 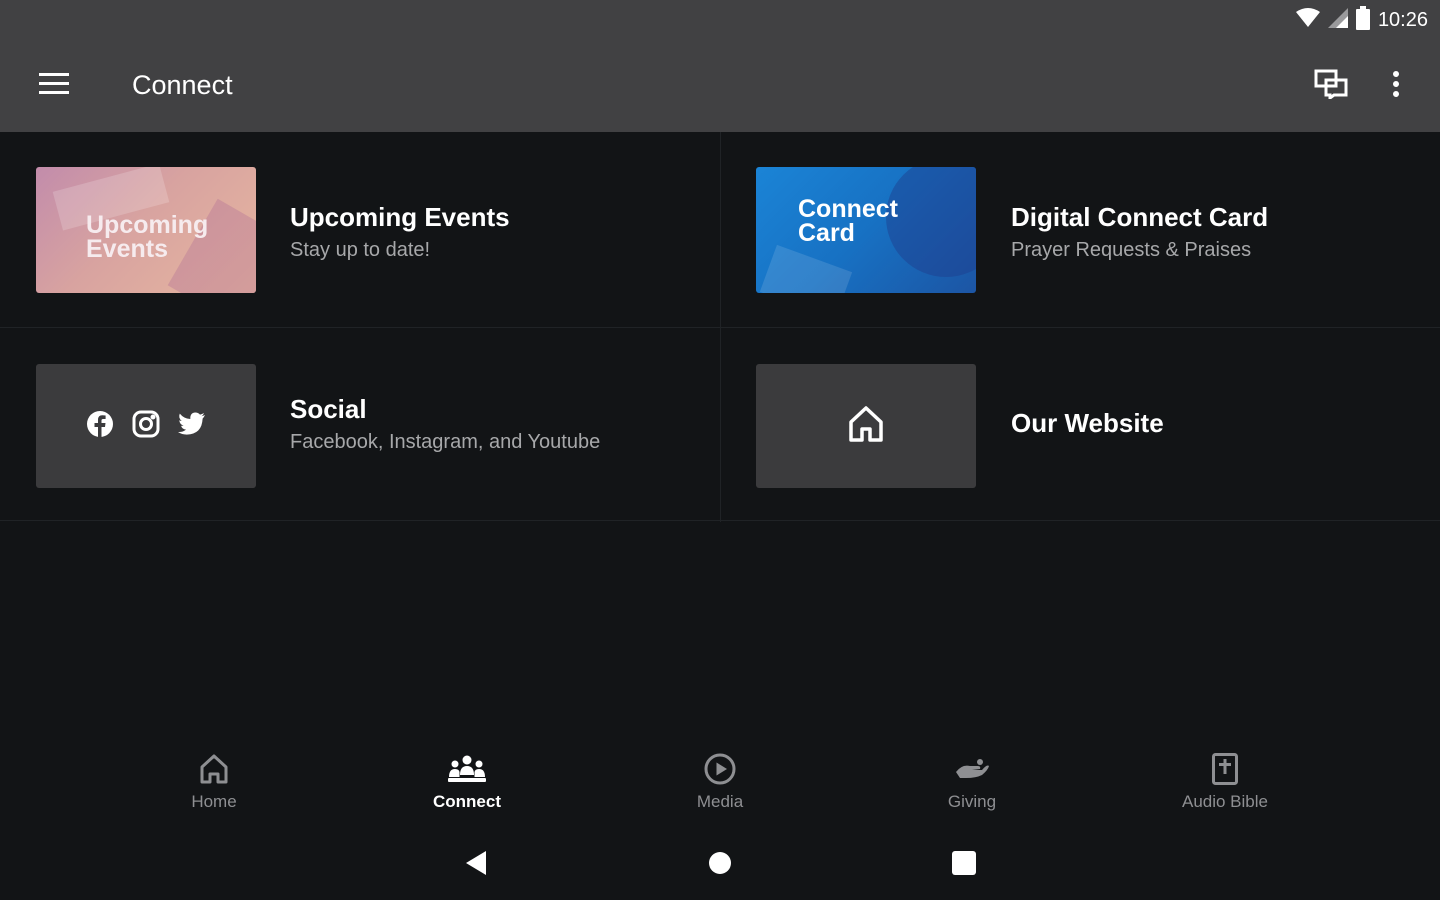 I want to click on nav-item-audio-bible: Audio Bible, so click(x=1225, y=790).